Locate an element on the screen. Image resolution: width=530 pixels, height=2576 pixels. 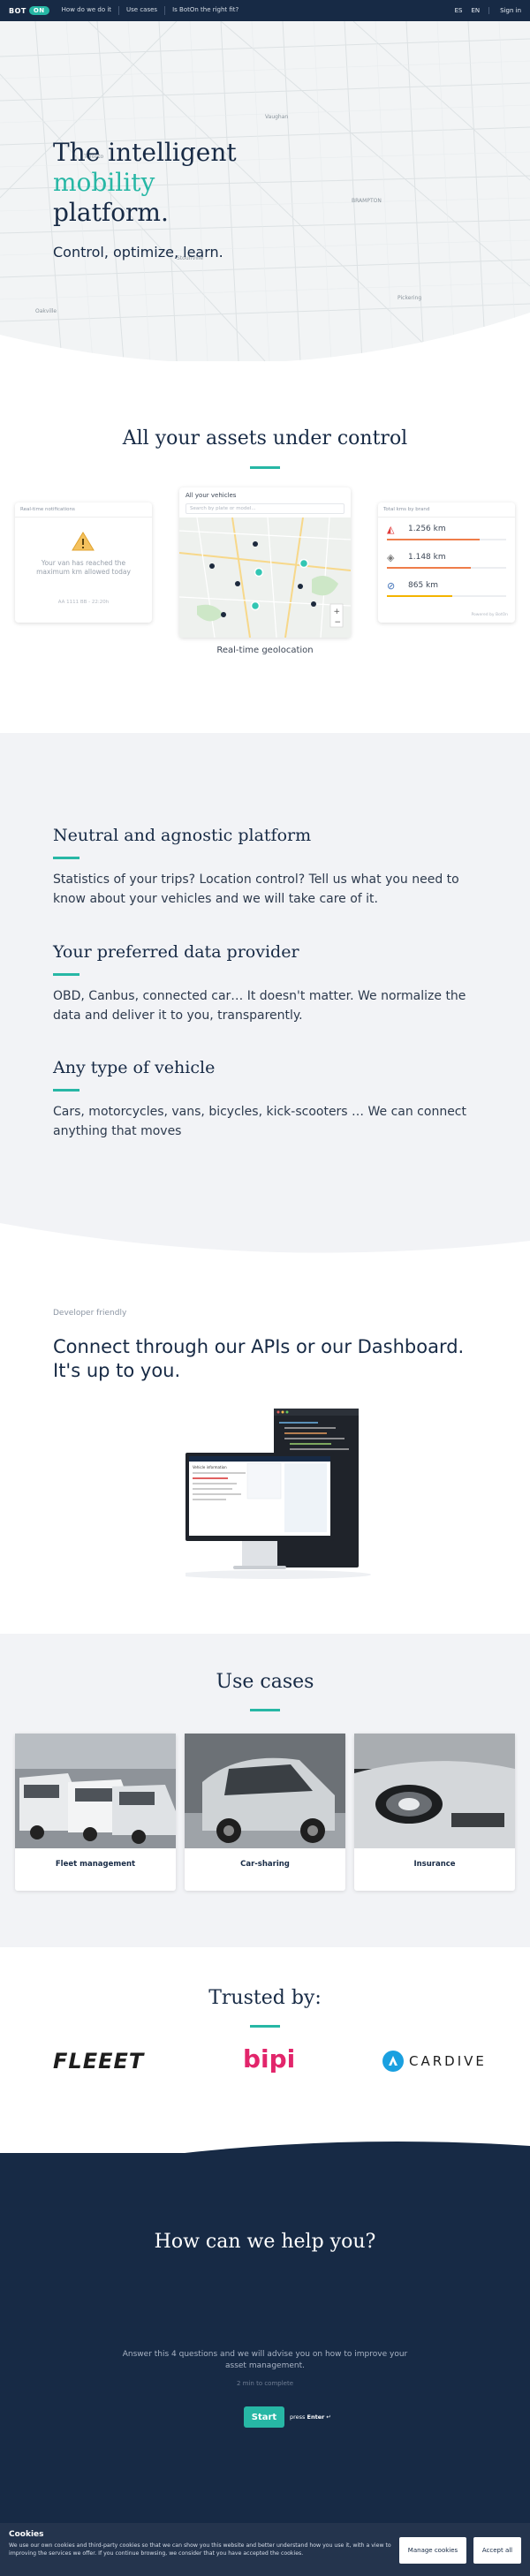
lang-es: ES is located at coordinates (459, 10).